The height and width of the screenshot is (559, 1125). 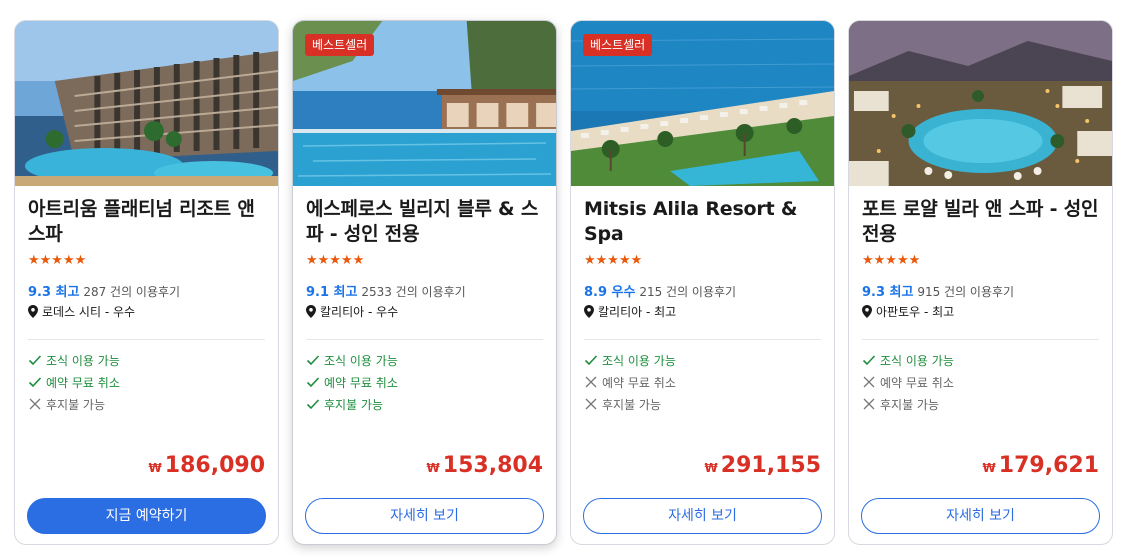 What do you see at coordinates (132, 292) in the screenshot?
I see `review-count: 287 건의 이용후기` at bounding box center [132, 292].